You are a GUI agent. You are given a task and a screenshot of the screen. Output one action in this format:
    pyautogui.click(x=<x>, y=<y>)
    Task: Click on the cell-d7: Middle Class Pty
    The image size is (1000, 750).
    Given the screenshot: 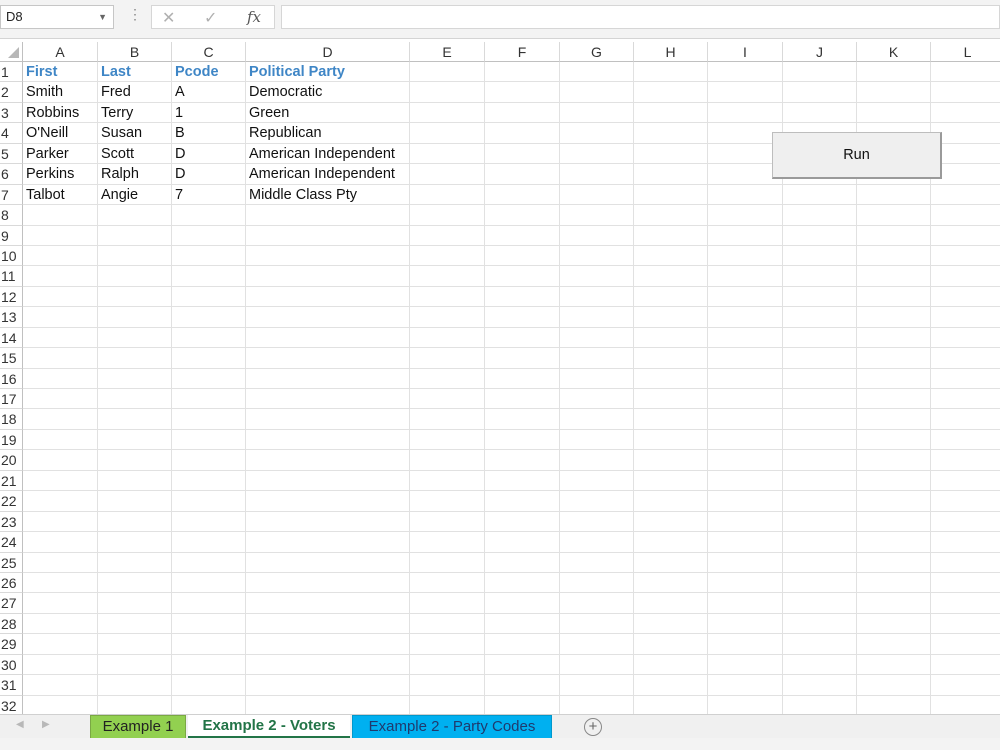 What is the action you would take?
    pyautogui.click(x=301, y=195)
    